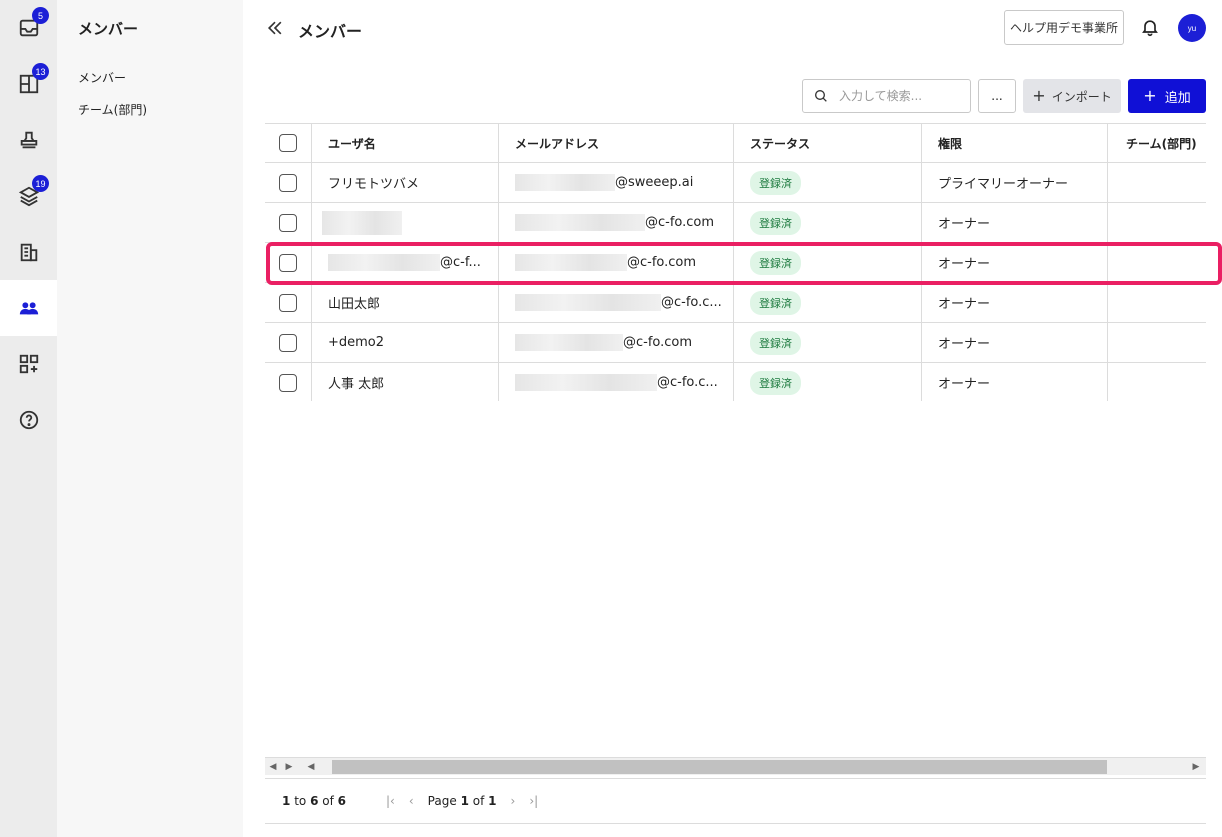 The height and width of the screenshot is (837, 1222). What do you see at coordinates (654, 182) in the screenshot?
I see `email-domain: @sweeep.ai` at bounding box center [654, 182].